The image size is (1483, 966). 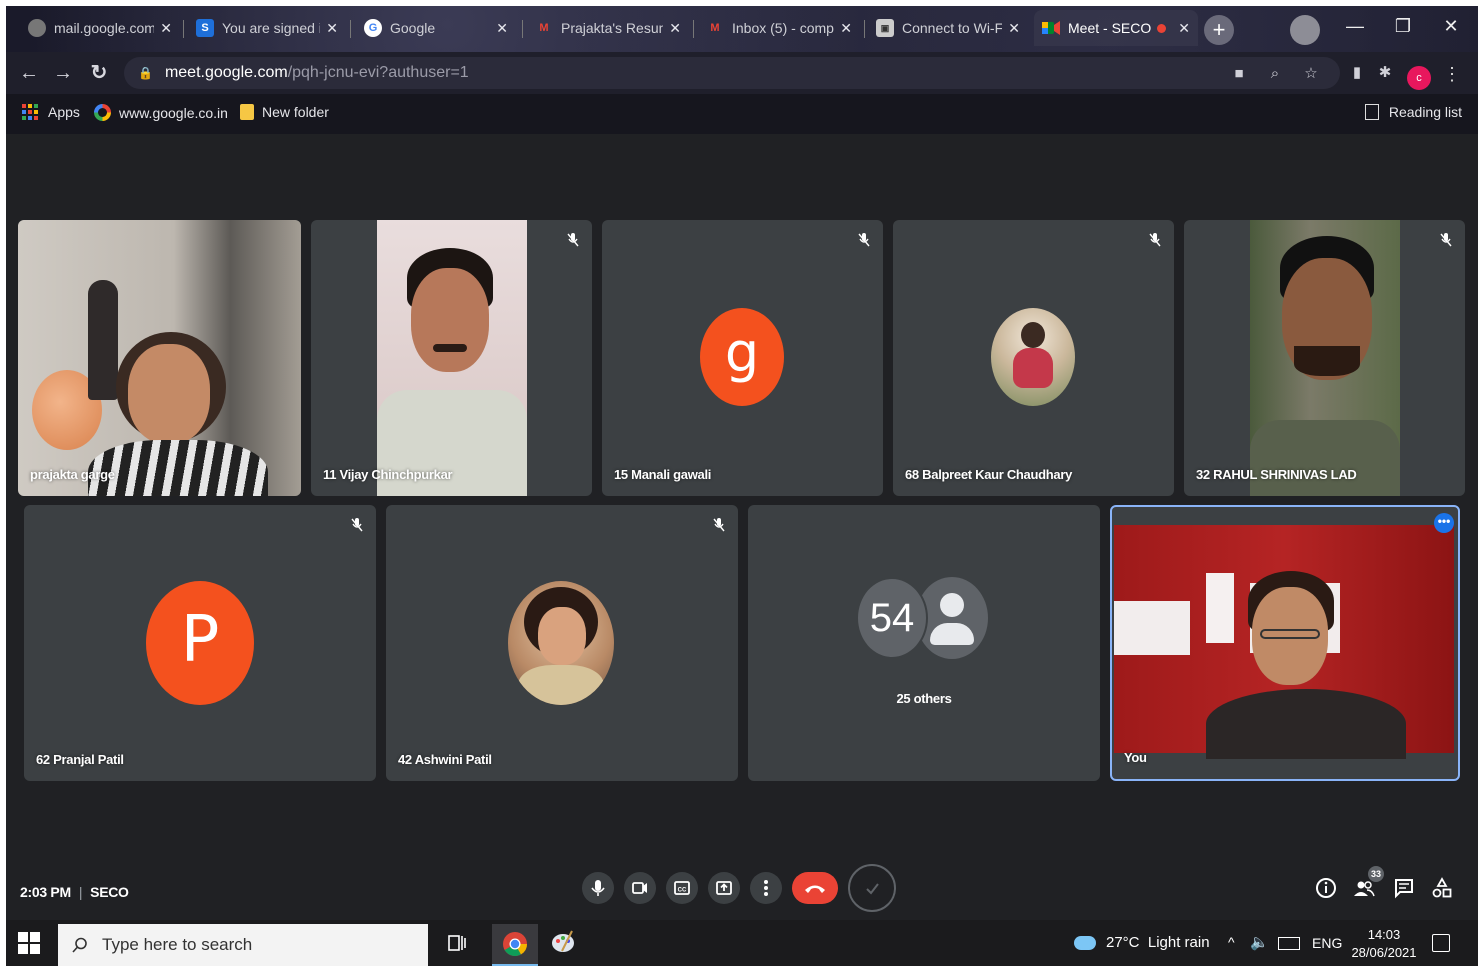 I want to click on others-label: 25 others, so click(x=924, y=698).